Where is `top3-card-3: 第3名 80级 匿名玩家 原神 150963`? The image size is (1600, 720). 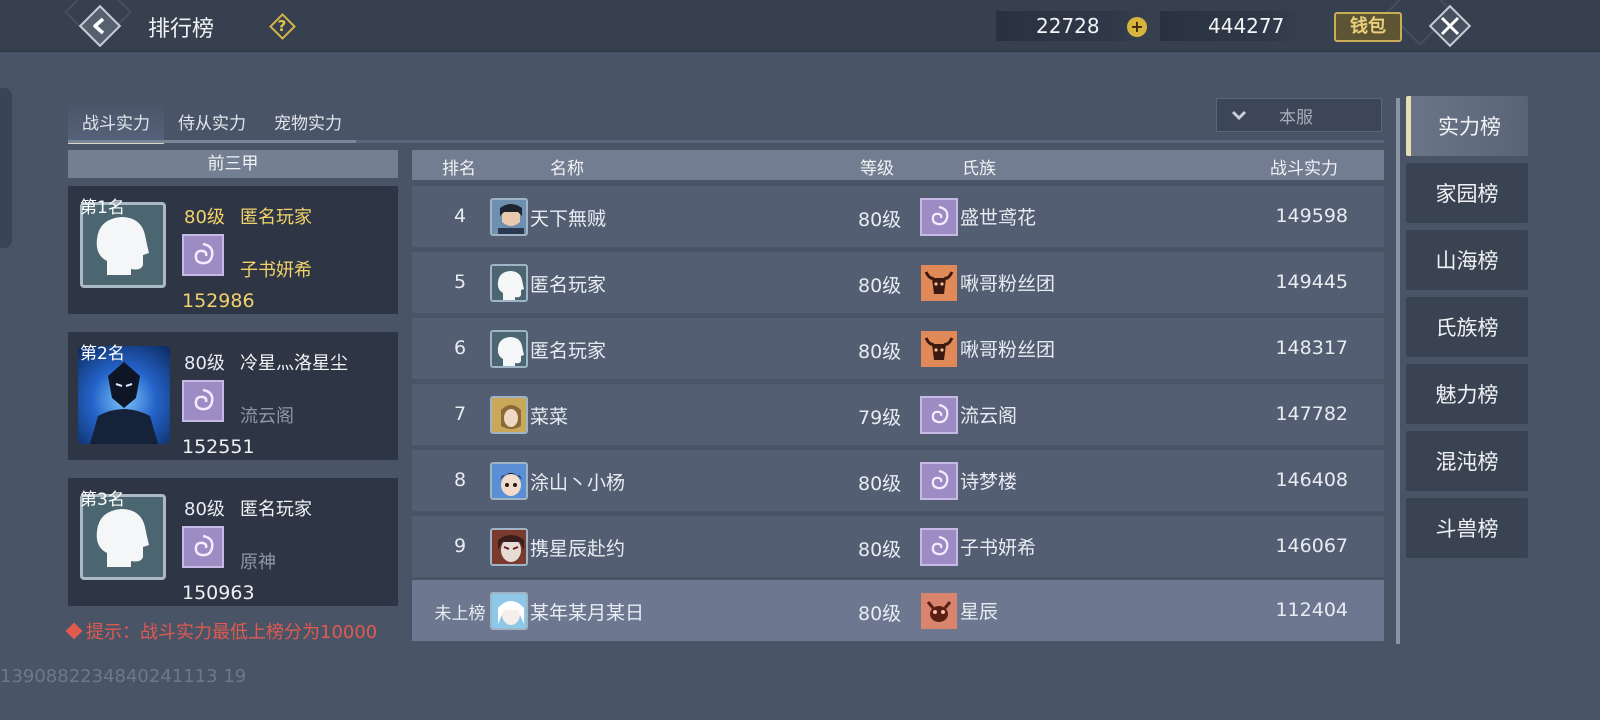
top3-card-3: 第3名 80级 匿名玩家 原神 150963 is located at coordinates (233, 542).